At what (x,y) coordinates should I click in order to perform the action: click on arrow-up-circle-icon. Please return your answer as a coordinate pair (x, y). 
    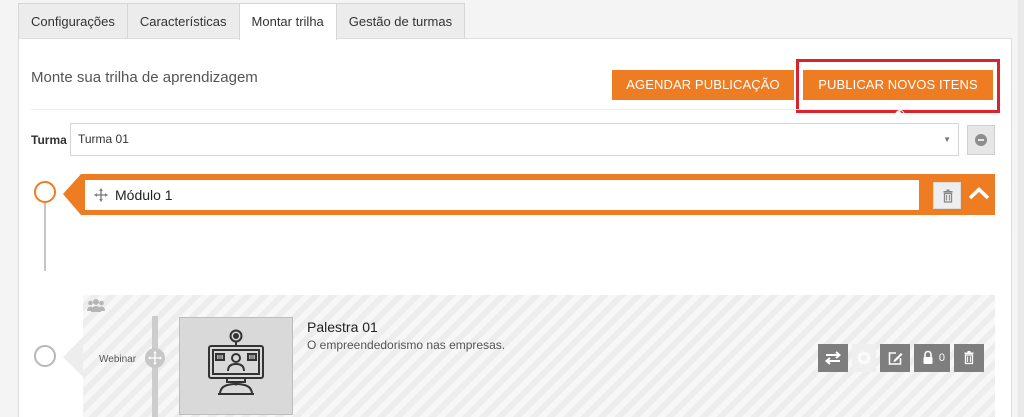
    Looking at the image, I should click on (899, 115).